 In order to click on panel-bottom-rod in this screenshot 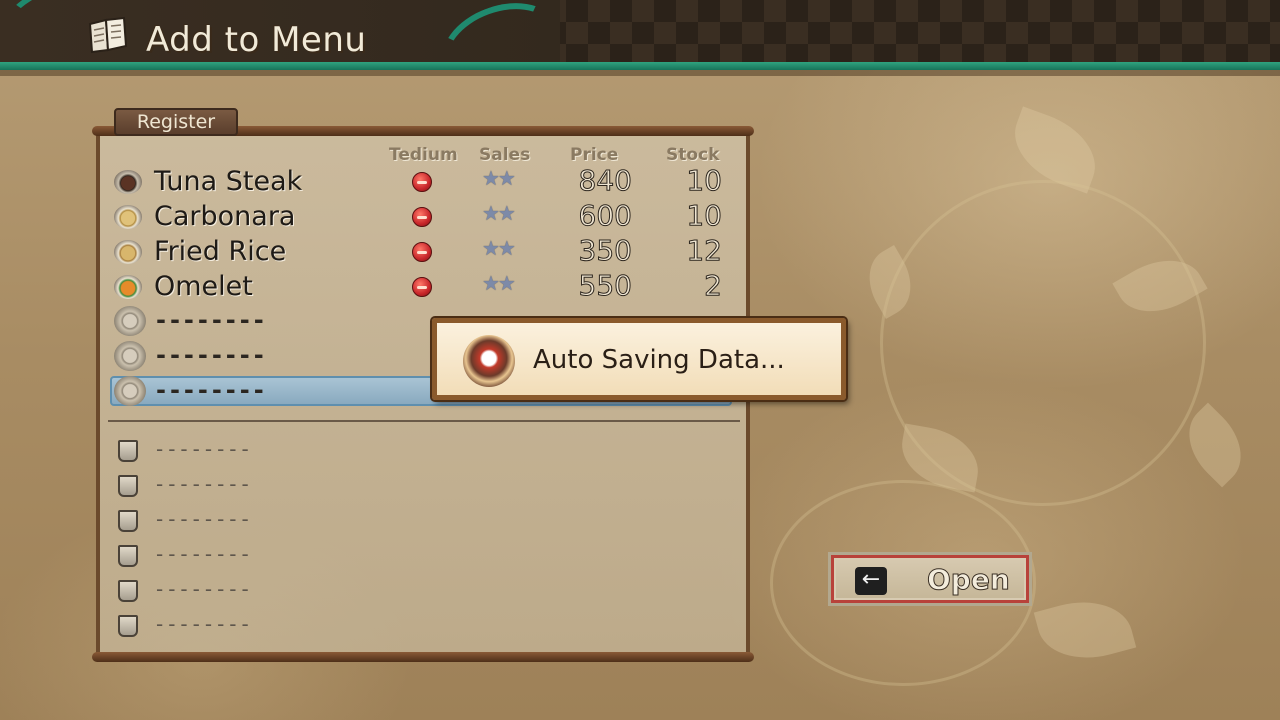, I will do `click(423, 657)`.